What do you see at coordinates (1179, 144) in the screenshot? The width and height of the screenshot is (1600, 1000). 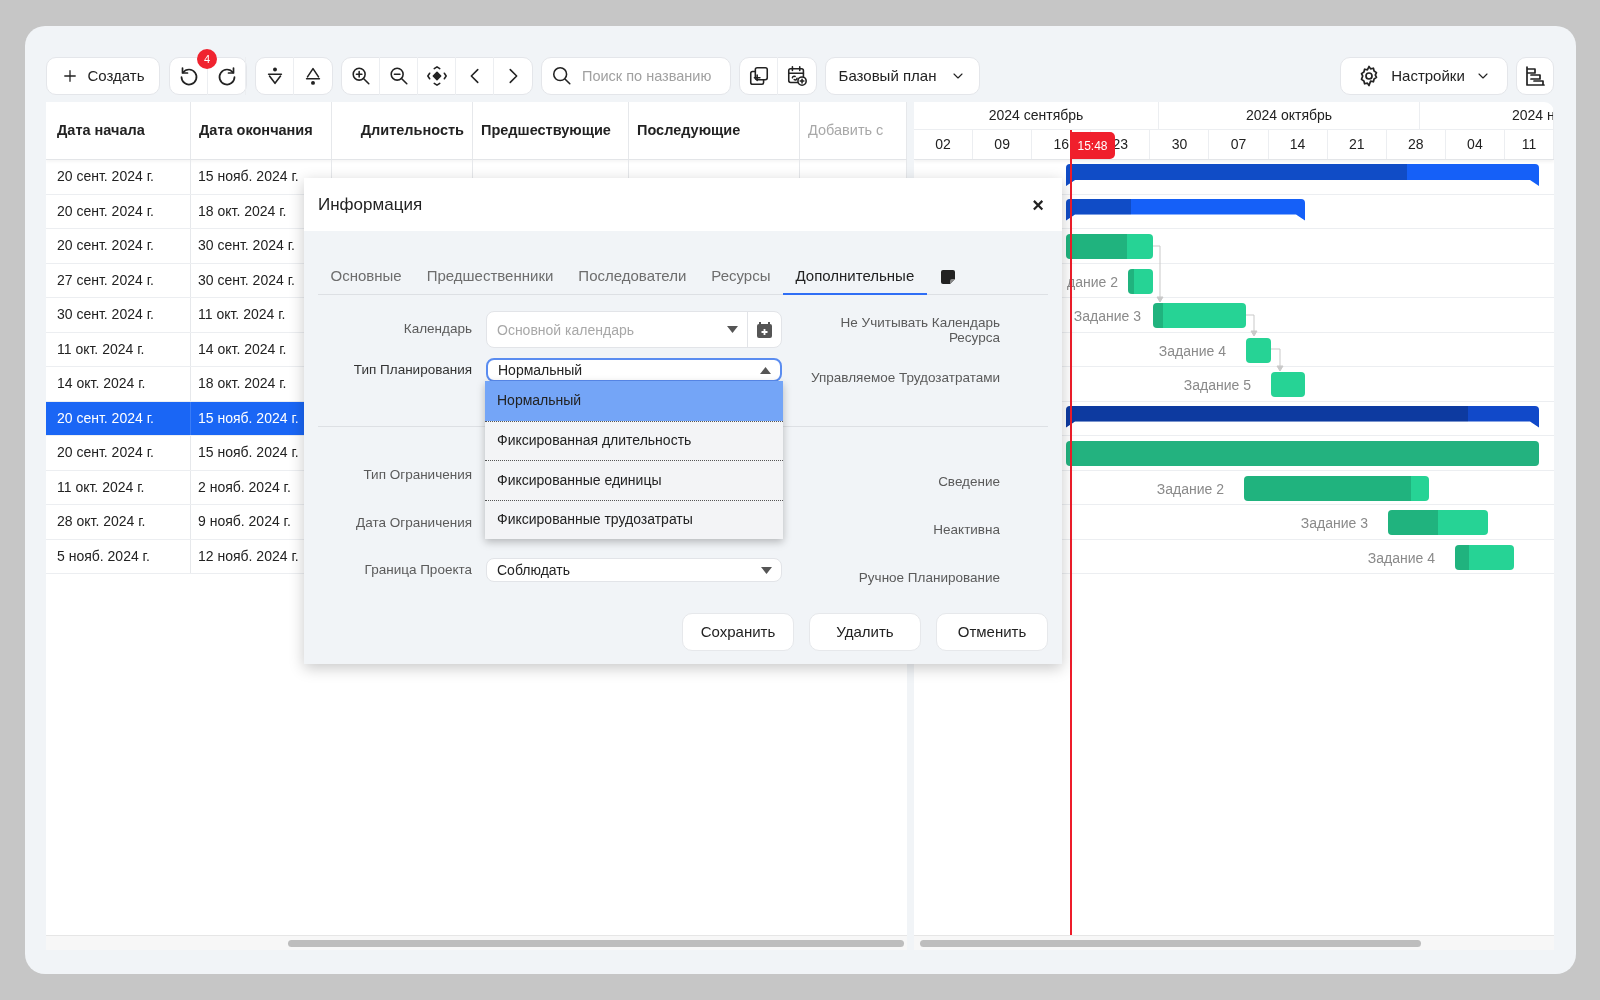 I see `week-label: 30` at bounding box center [1179, 144].